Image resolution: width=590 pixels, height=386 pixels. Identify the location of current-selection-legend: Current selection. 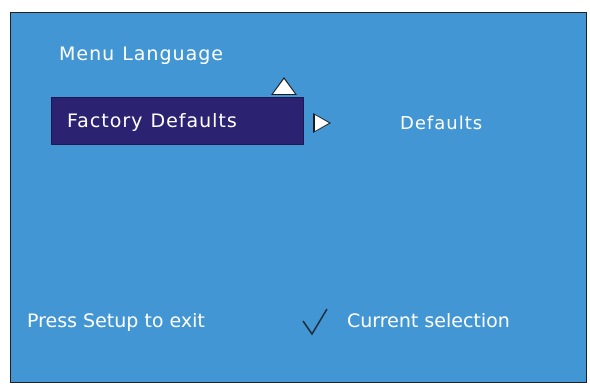
(428, 321).